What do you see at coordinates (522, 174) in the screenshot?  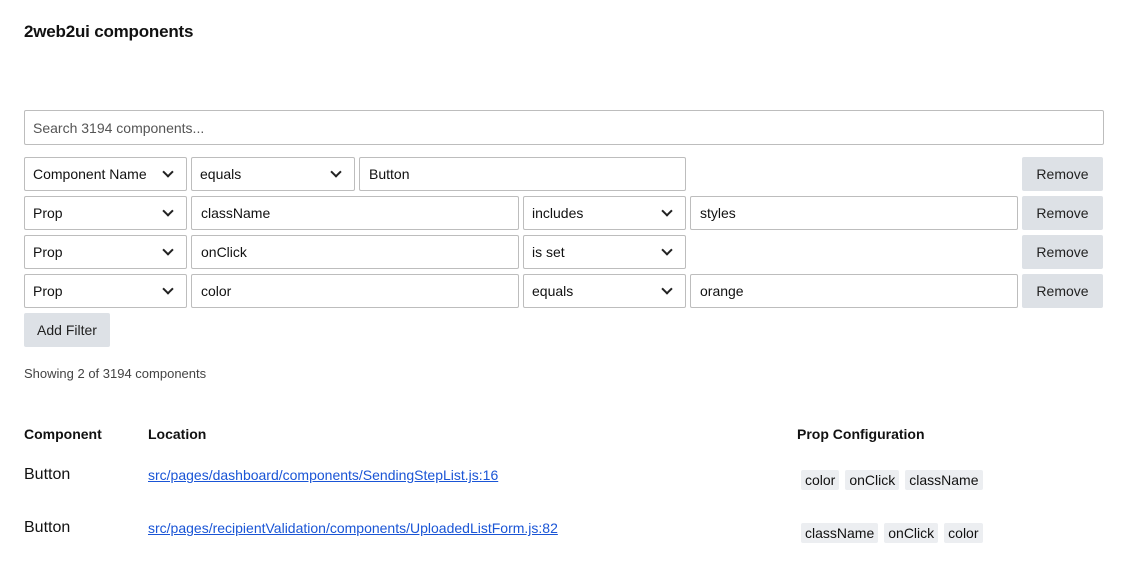 I see `filter-value-input: Button` at bounding box center [522, 174].